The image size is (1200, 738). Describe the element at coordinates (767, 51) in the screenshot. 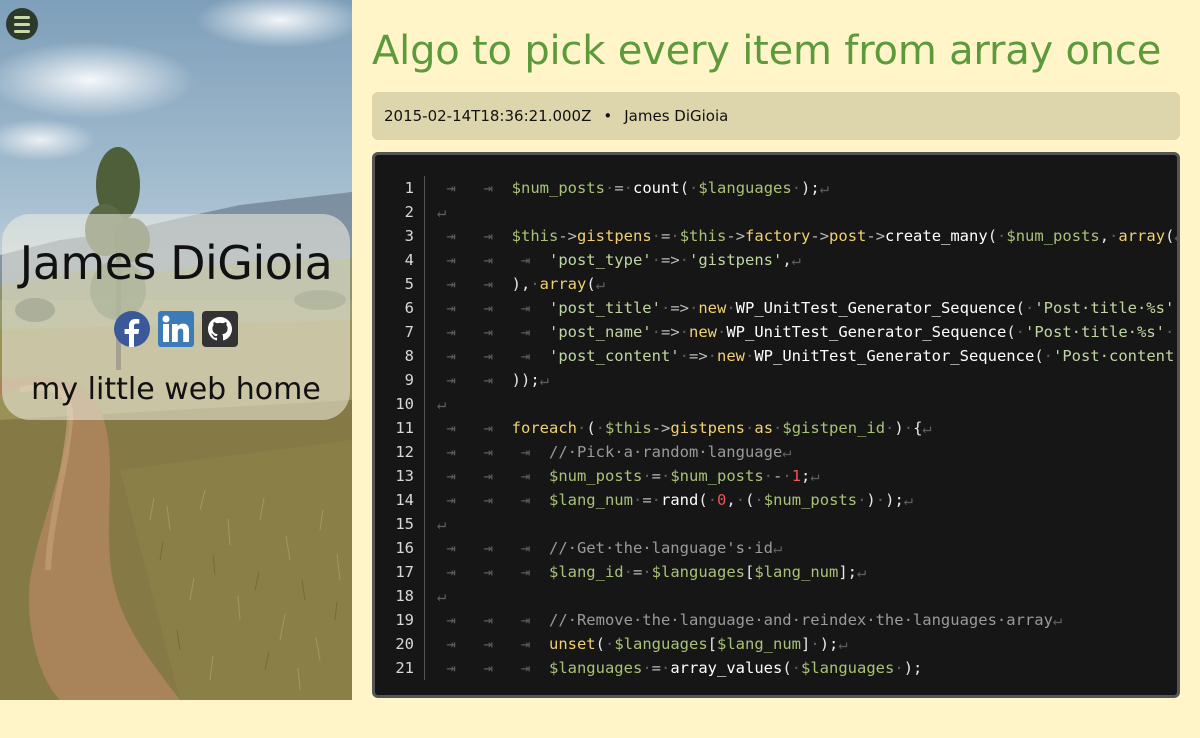

I see `post-title: Algo to pick every item from array once` at that location.